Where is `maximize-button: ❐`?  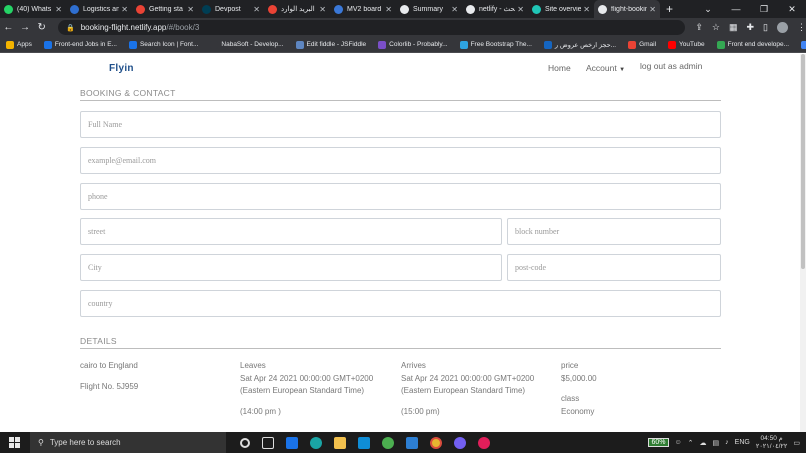 maximize-button: ❐ is located at coordinates (764, 9).